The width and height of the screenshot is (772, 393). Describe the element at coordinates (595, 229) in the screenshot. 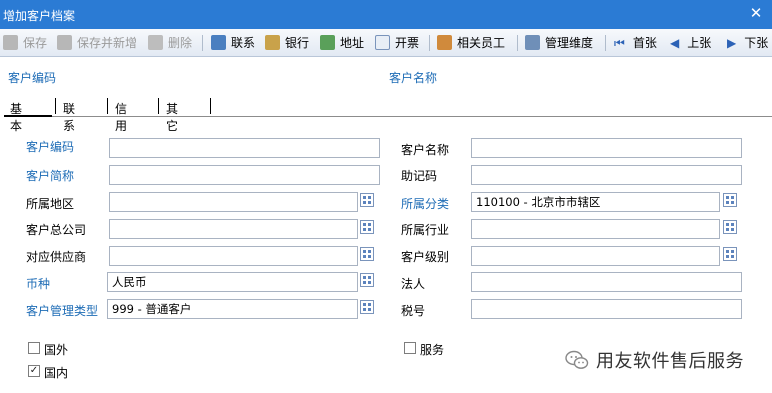

I see `industry-input` at that location.